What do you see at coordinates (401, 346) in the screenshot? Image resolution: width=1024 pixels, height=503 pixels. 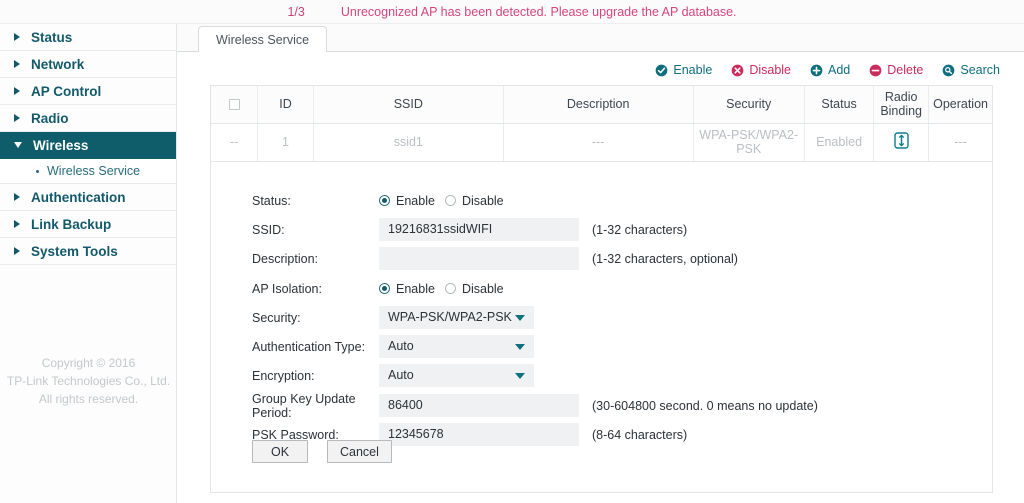 I see `auth-type-value: Auto` at bounding box center [401, 346].